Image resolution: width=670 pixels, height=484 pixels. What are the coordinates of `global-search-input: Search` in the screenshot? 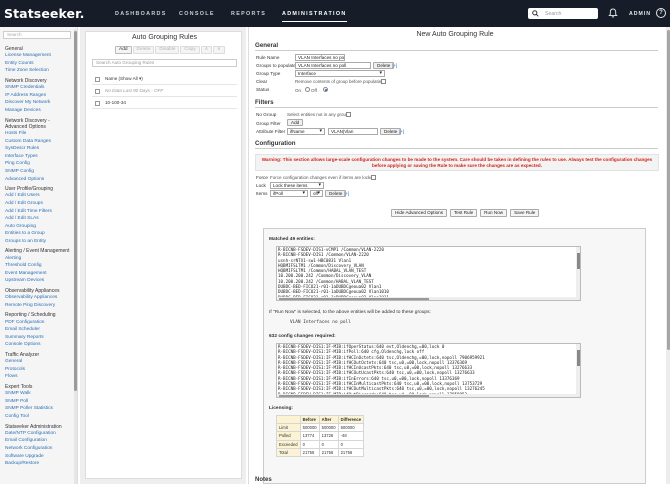 It's located at (563, 13).